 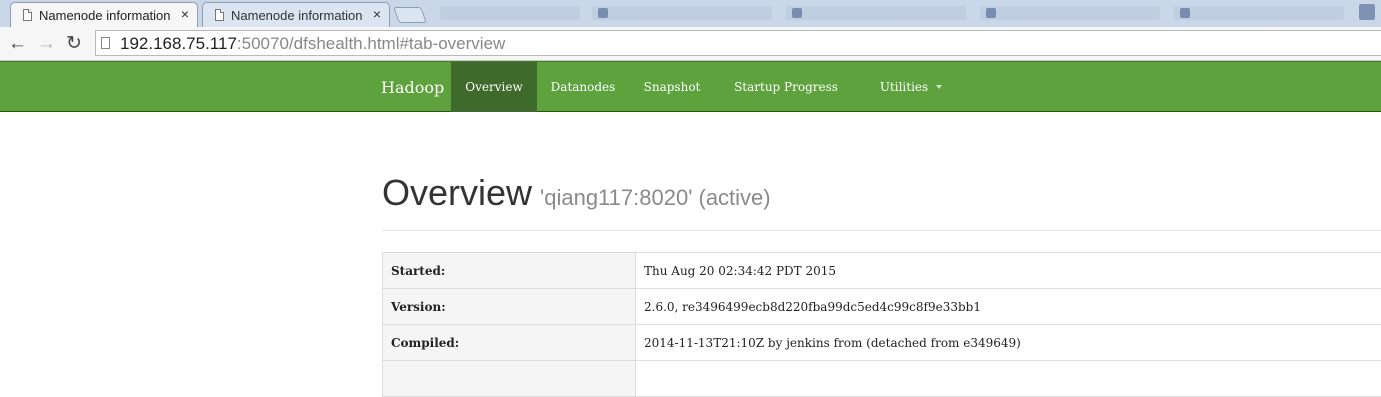 I want to click on nav-startup-progress: Startup Progress, so click(x=786, y=87).